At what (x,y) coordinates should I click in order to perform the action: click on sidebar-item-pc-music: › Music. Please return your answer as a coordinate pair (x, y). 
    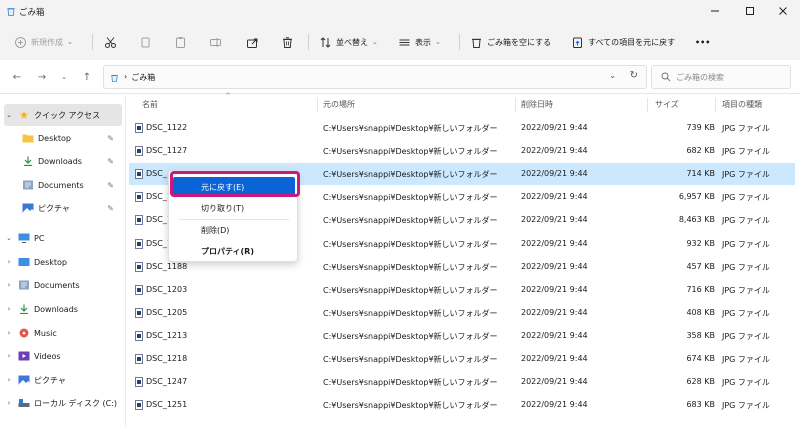
    Looking at the image, I should click on (63, 333).